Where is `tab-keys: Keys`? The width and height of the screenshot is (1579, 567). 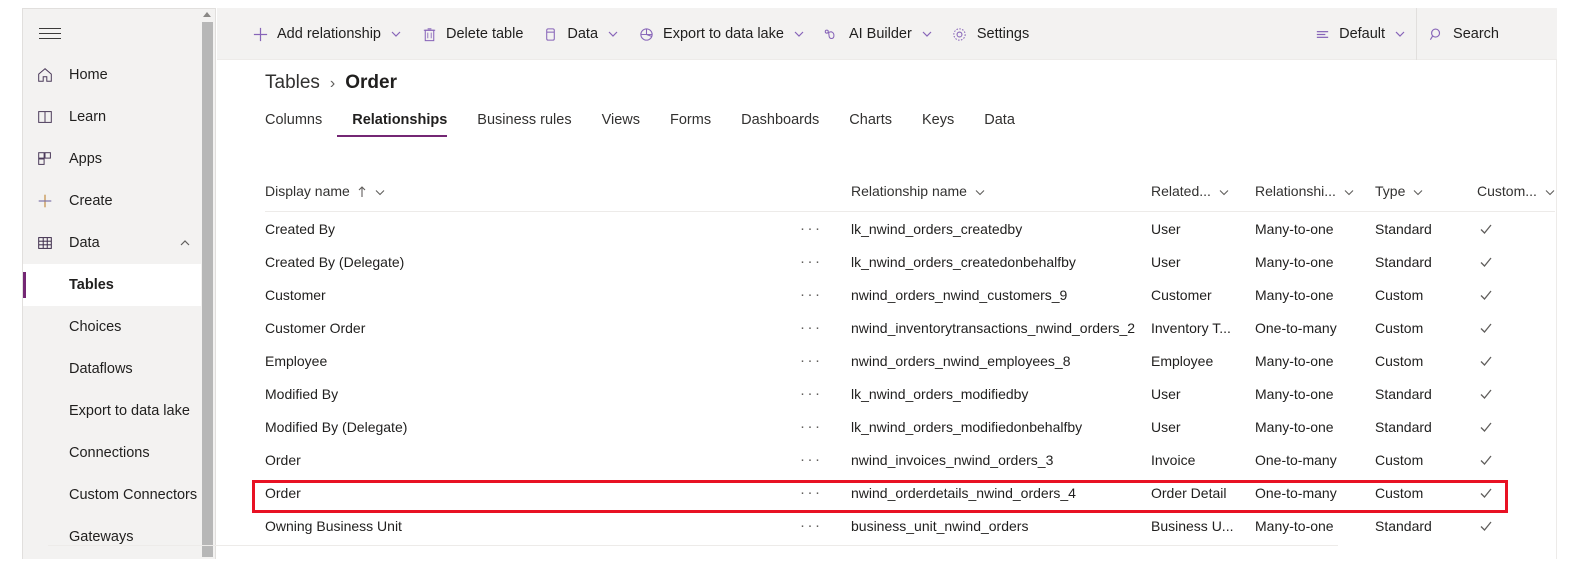 tab-keys: Keys is located at coordinates (938, 124).